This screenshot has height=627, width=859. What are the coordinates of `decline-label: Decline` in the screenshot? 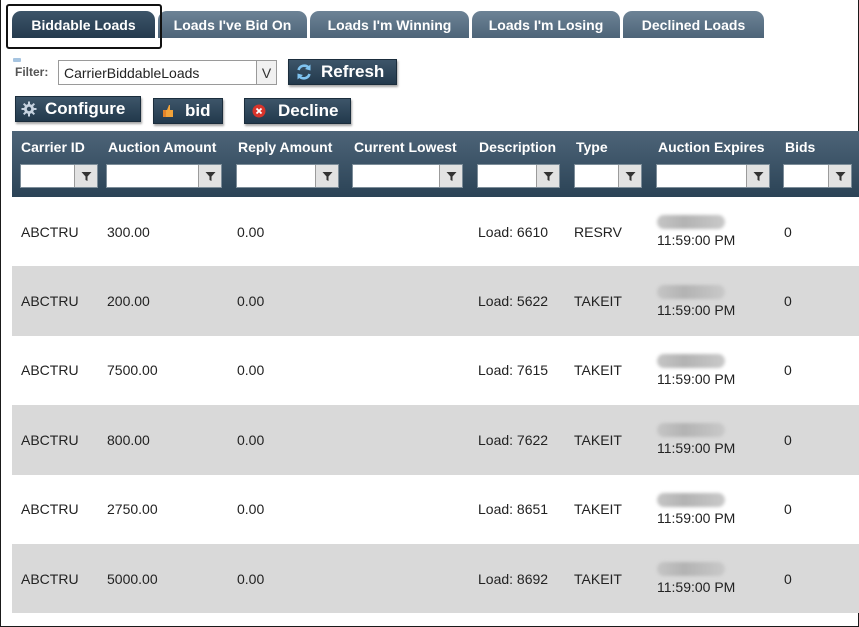 It's located at (308, 110).